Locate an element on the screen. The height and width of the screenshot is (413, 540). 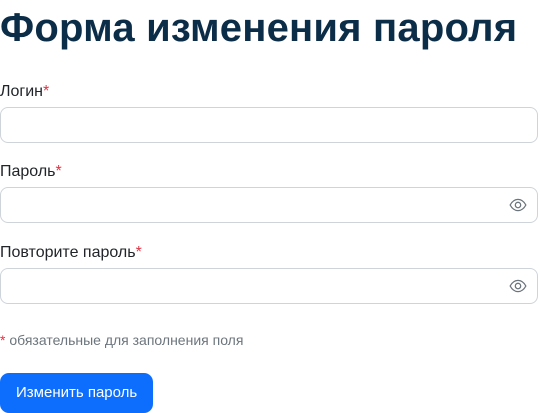
repeat-password-label-text: Повторите пароль is located at coordinates (68, 252).